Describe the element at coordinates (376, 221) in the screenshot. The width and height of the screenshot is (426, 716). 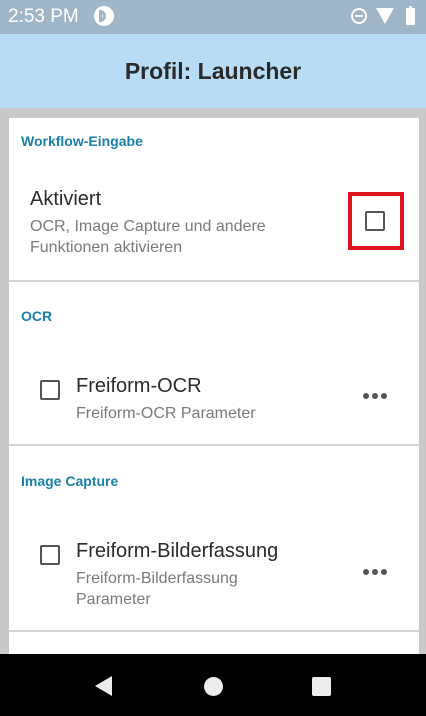
I see `highlight-box` at that location.